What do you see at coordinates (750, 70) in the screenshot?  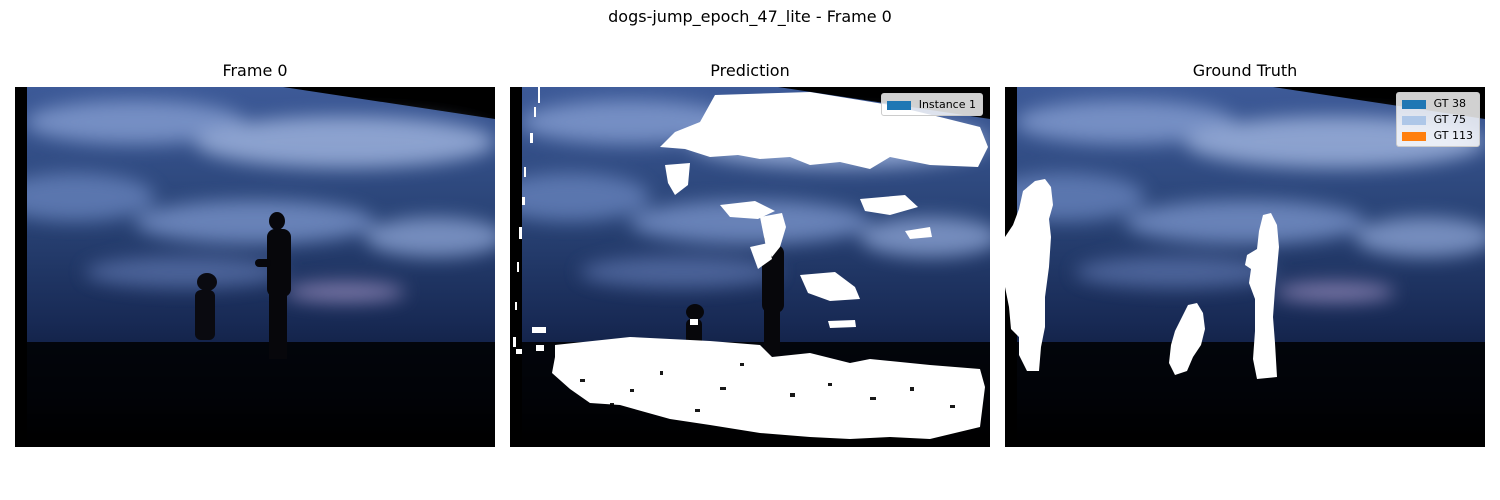 I see `panel-title-prediction: Prediction` at bounding box center [750, 70].